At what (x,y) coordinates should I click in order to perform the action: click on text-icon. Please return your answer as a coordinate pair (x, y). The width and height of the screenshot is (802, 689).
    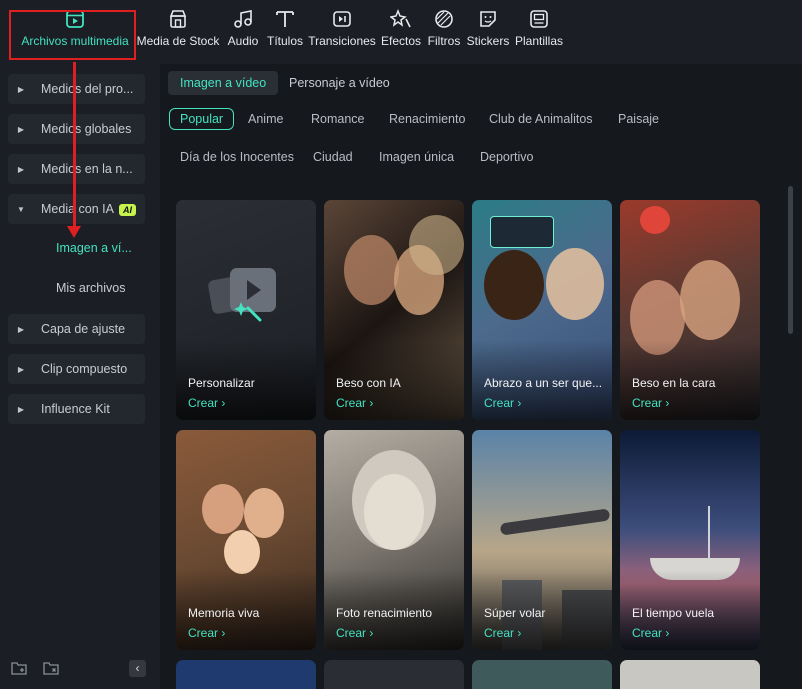
    Looking at the image, I should click on (285, 19).